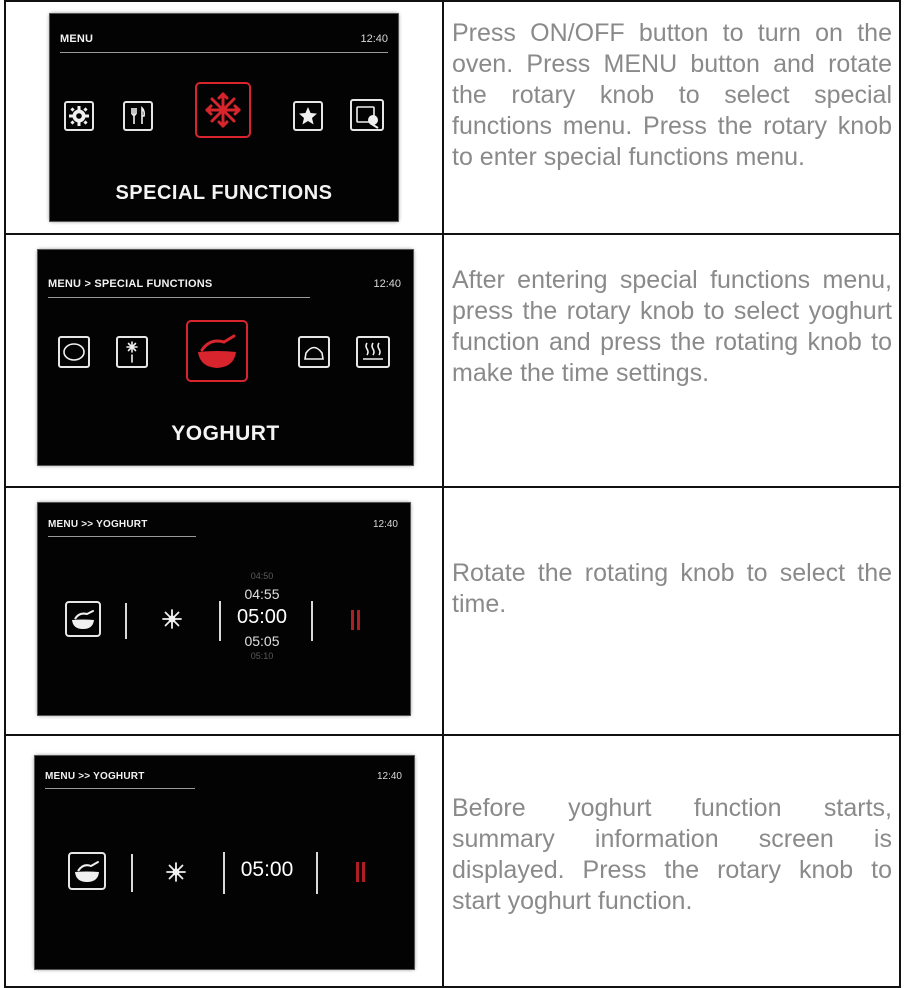 Image resolution: width=905 pixels, height=988 pixels. What do you see at coordinates (130, 284) in the screenshot?
I see `screen-breadcrumb: MENU > SPECIAL FUNCTIONS` at bounding box center [130, 284].